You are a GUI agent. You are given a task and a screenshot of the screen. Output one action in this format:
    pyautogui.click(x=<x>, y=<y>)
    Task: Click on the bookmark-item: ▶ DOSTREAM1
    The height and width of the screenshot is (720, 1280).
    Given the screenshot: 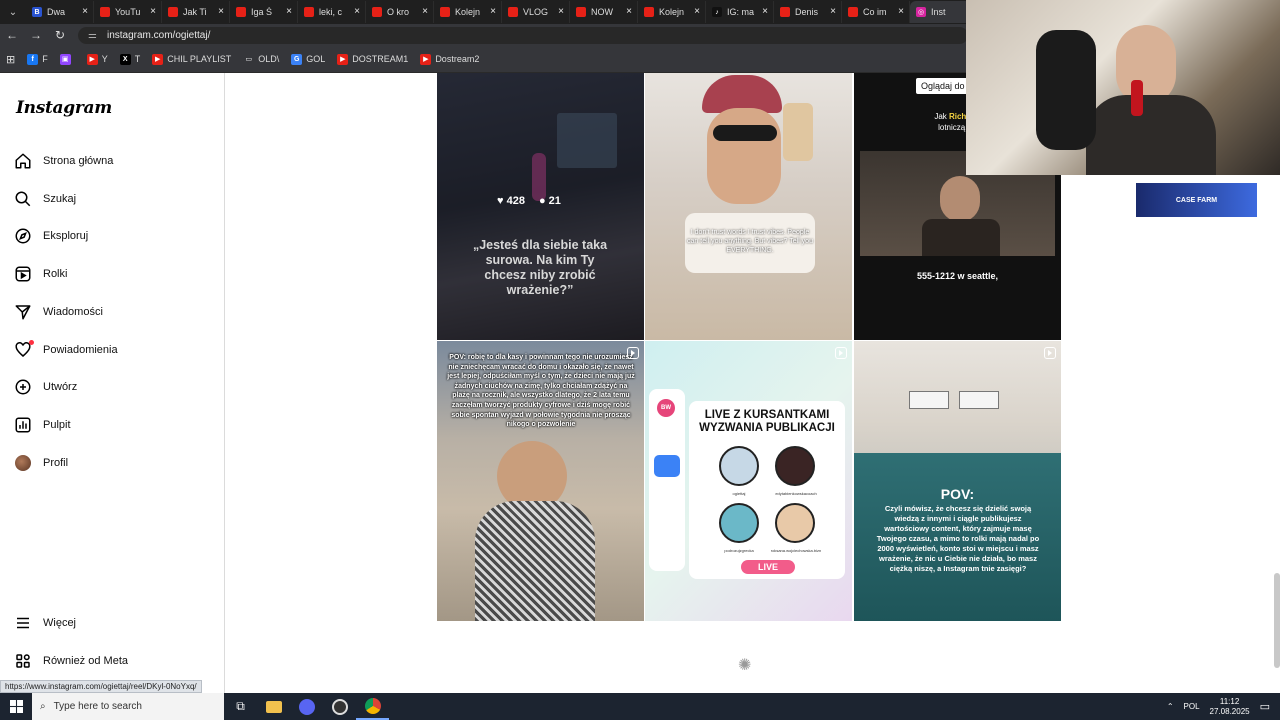 What is the action you would take?
    pyautogui.click(x=372, y=59)
    